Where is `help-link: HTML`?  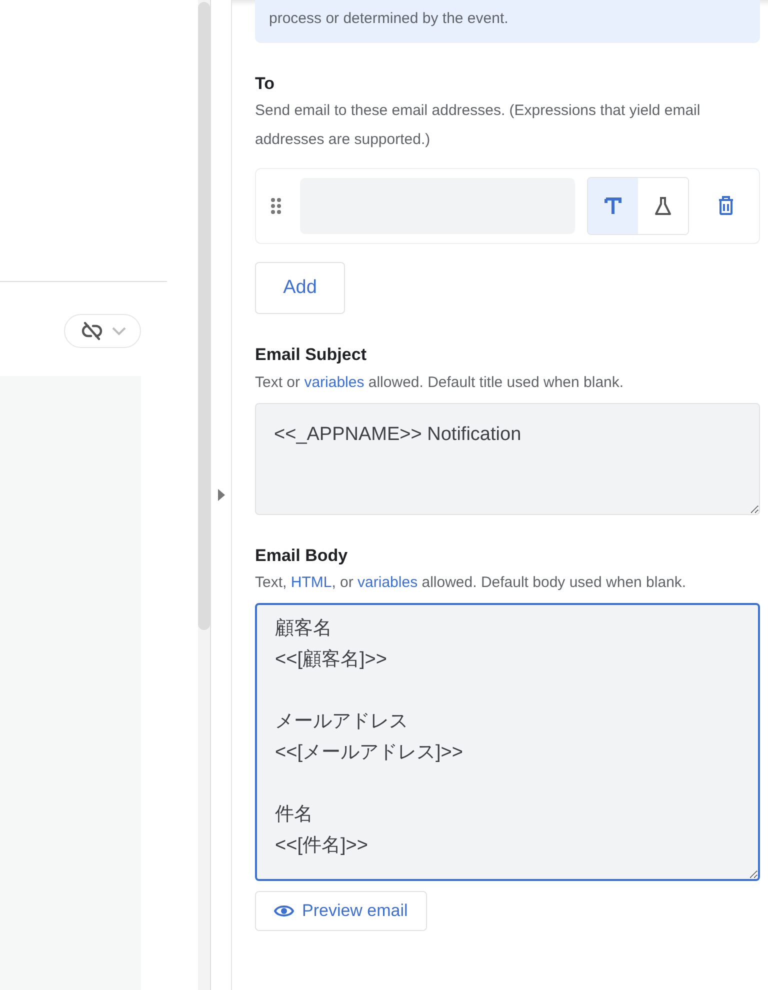 help-link: HTML is located at coordinates (311, 582).